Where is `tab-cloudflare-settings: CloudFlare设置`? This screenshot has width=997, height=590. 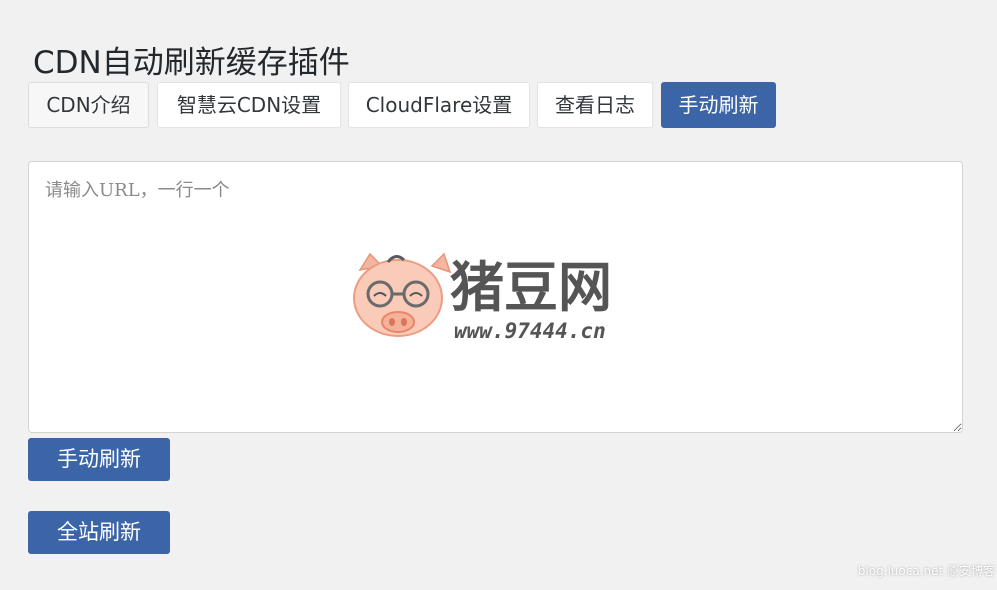 tab-cloudflare-settings: CloudFlare设置 is located at coordinates (439, 105).